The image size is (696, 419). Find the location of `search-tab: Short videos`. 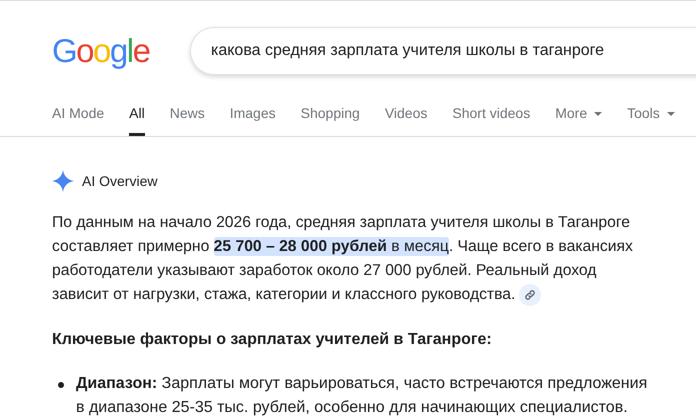

search-tab: Short videos is located at coordinates (491, 118).